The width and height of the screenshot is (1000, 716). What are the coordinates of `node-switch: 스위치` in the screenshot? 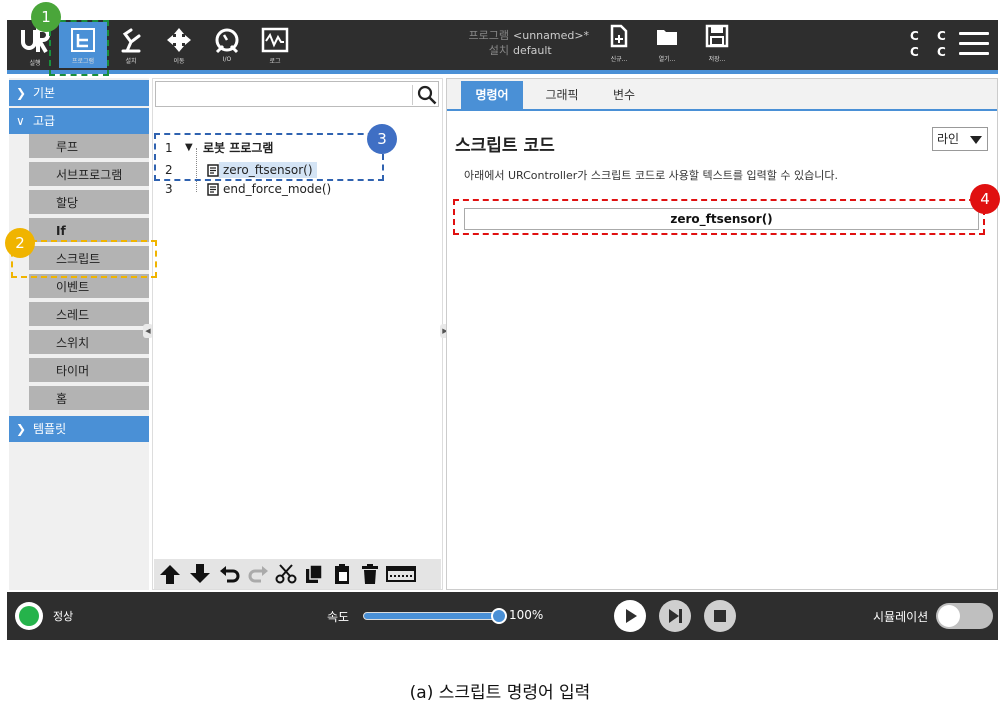 It's located at (89, 343).